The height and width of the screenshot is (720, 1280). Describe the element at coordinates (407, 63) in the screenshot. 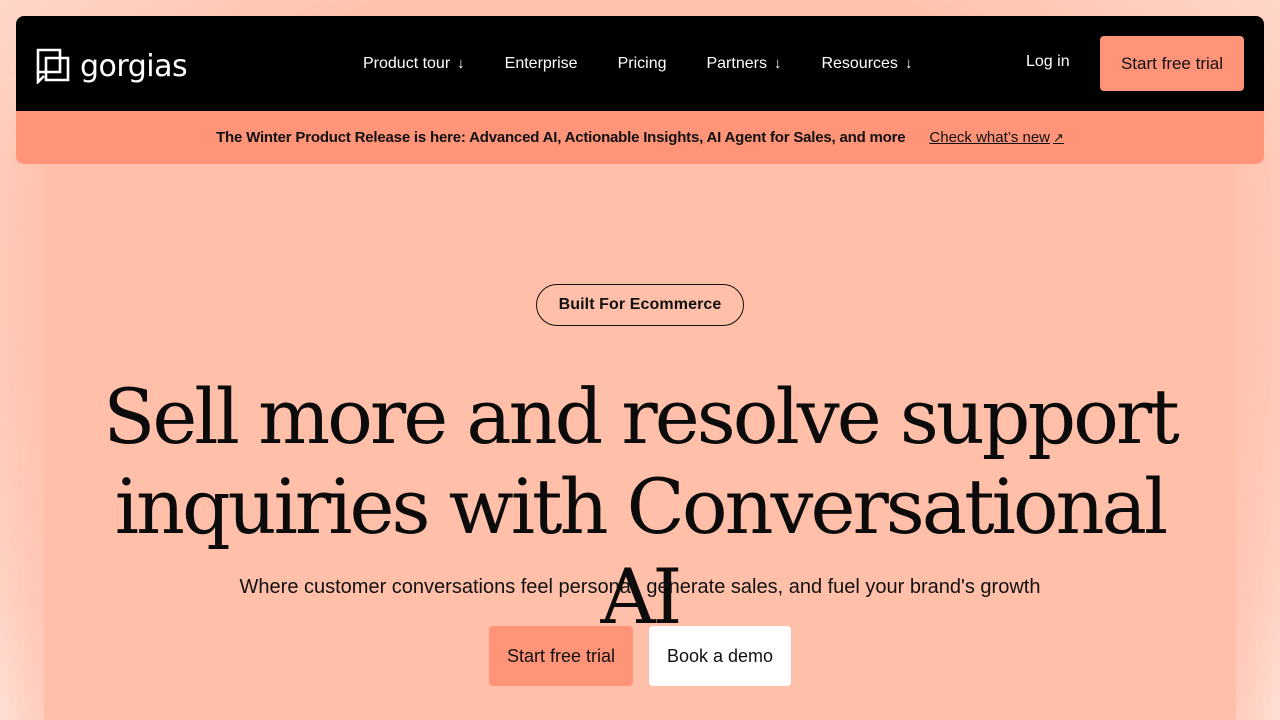

I see `nav-item-label: Product tour` at that location.